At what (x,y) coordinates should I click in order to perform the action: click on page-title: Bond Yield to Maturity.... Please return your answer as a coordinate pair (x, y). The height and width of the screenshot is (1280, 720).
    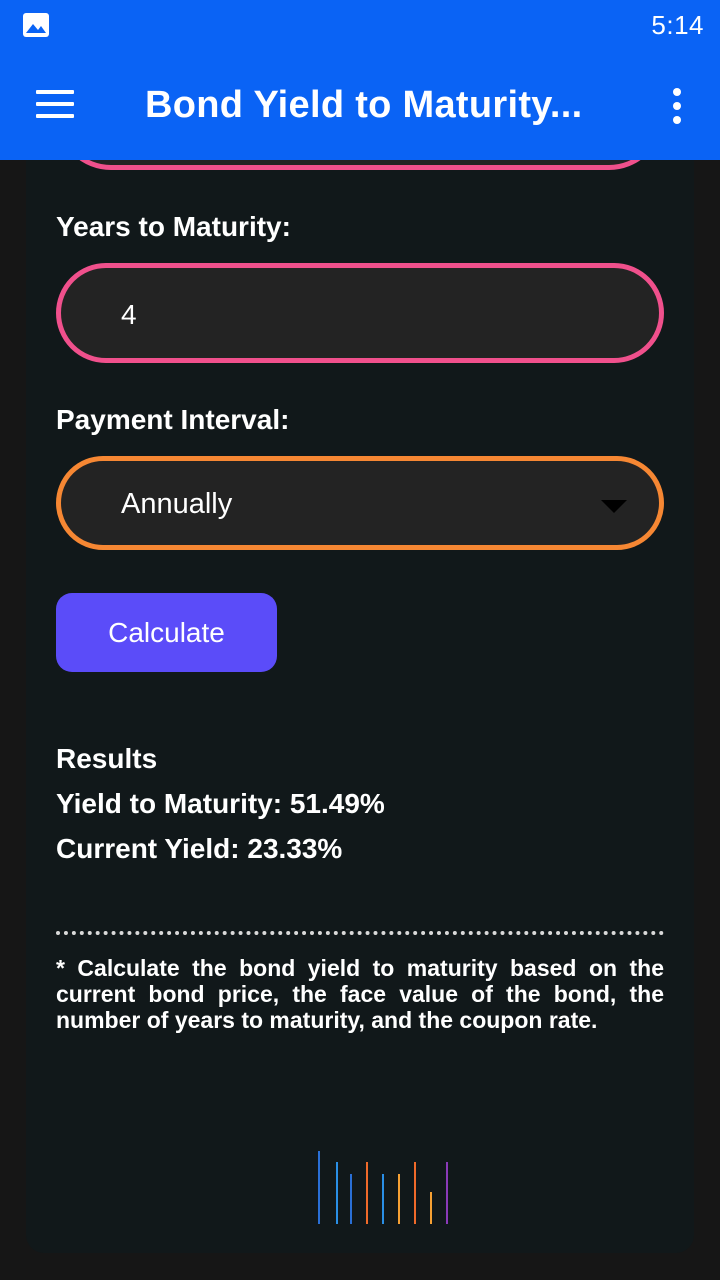
    Looking at the image, I should click on (364, 105).